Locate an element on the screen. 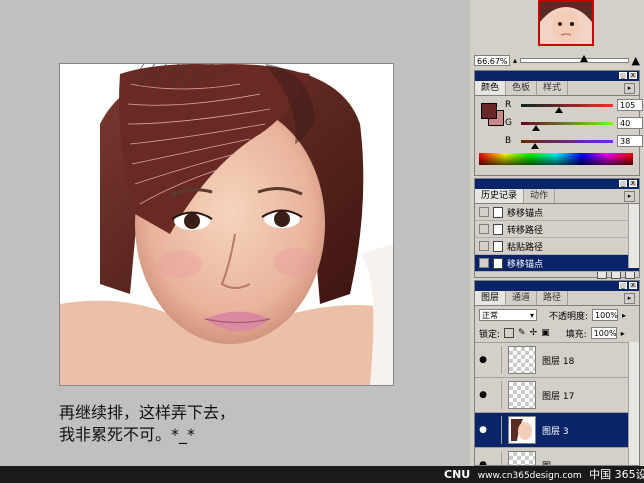 This screenshot has height=483, width=644. blue-value-input: 38 is located at coordinates (630, 141).